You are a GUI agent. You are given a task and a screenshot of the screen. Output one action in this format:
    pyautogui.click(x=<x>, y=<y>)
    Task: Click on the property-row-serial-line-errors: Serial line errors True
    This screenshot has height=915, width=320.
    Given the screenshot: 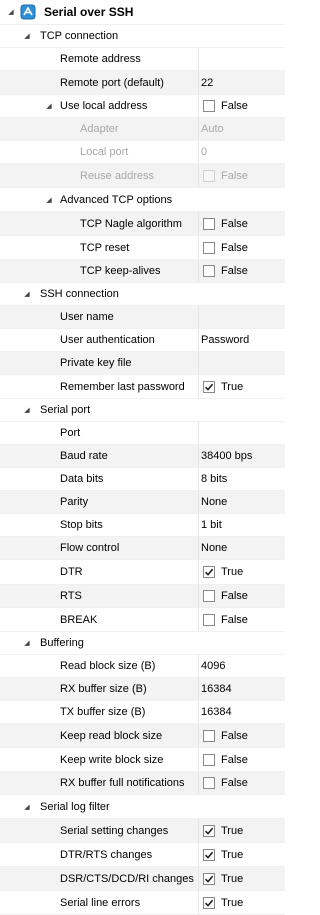 What is the action you would take?
    pyautogui.click(x=142, y=903)
    